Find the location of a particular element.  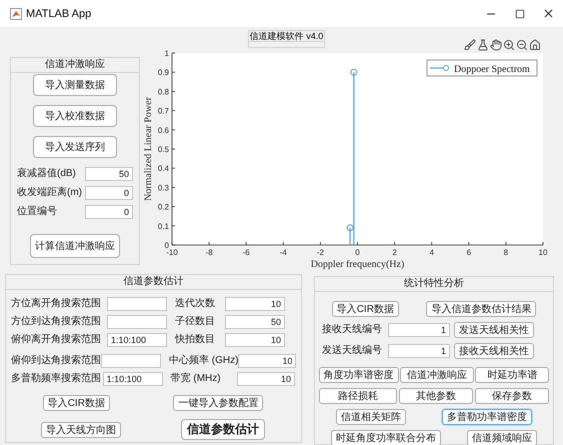

panel-title: 信道冲激响应 is located at coordinates (75, 65).